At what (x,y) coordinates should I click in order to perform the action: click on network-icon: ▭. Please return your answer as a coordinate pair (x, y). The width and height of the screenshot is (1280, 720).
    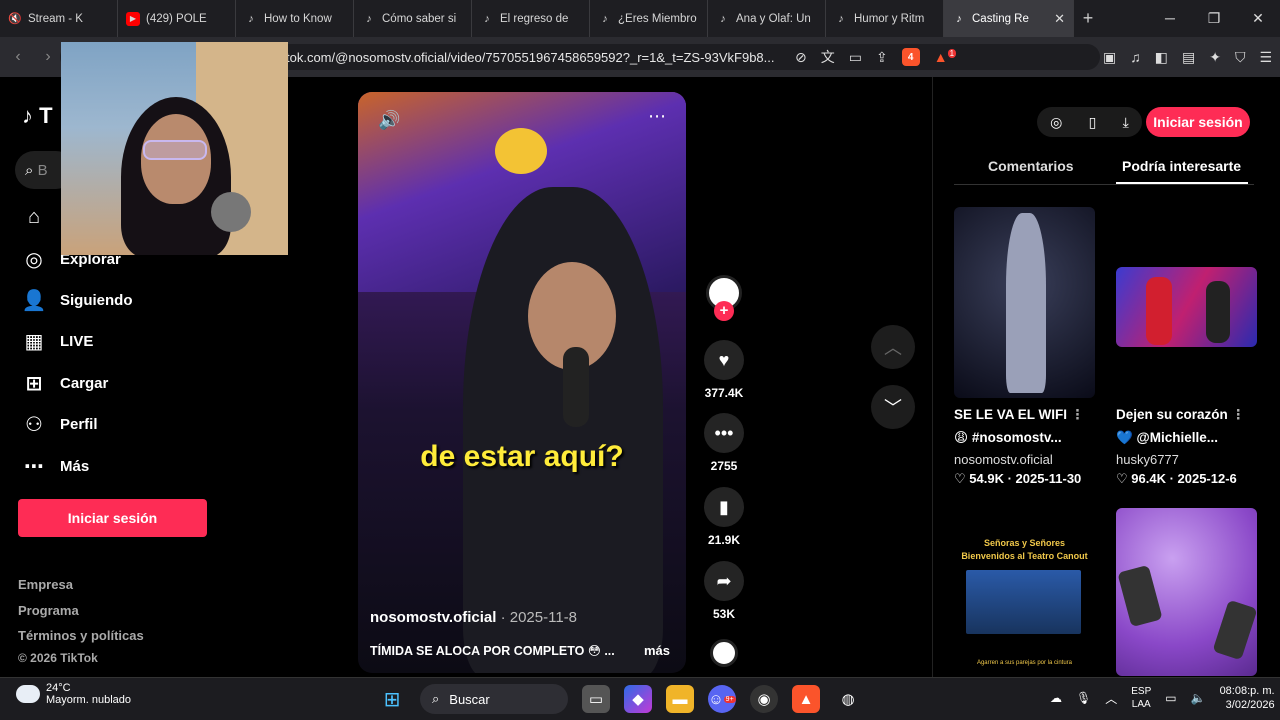
    Looking at the image, I should click on (1170, 698).